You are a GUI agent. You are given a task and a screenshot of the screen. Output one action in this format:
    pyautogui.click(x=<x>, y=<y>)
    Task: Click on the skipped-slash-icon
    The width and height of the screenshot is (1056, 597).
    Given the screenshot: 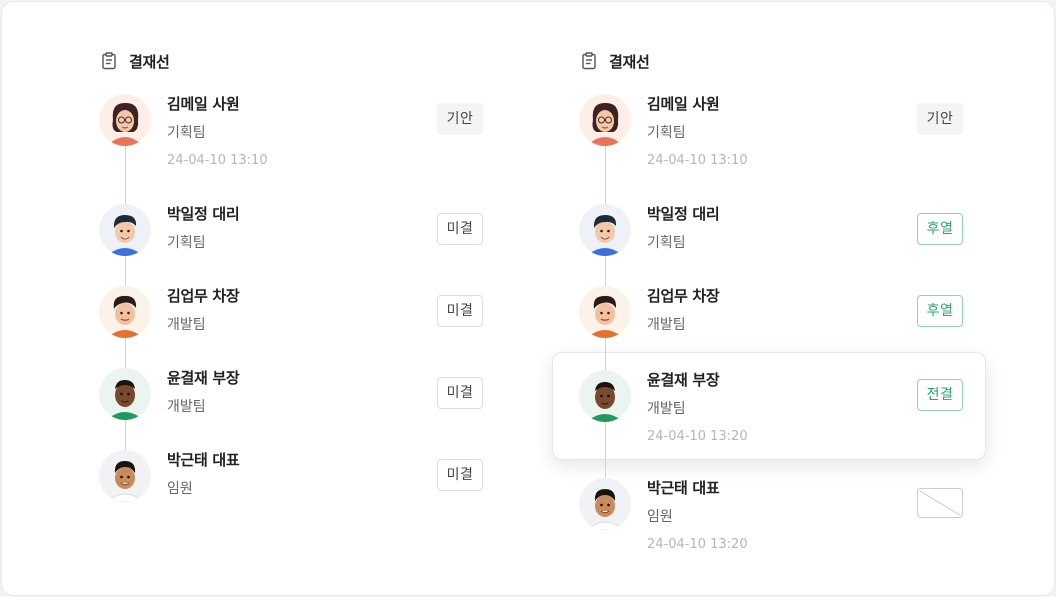 What is the action you would take?
    pyautogui.click(x=940, y=503)
    